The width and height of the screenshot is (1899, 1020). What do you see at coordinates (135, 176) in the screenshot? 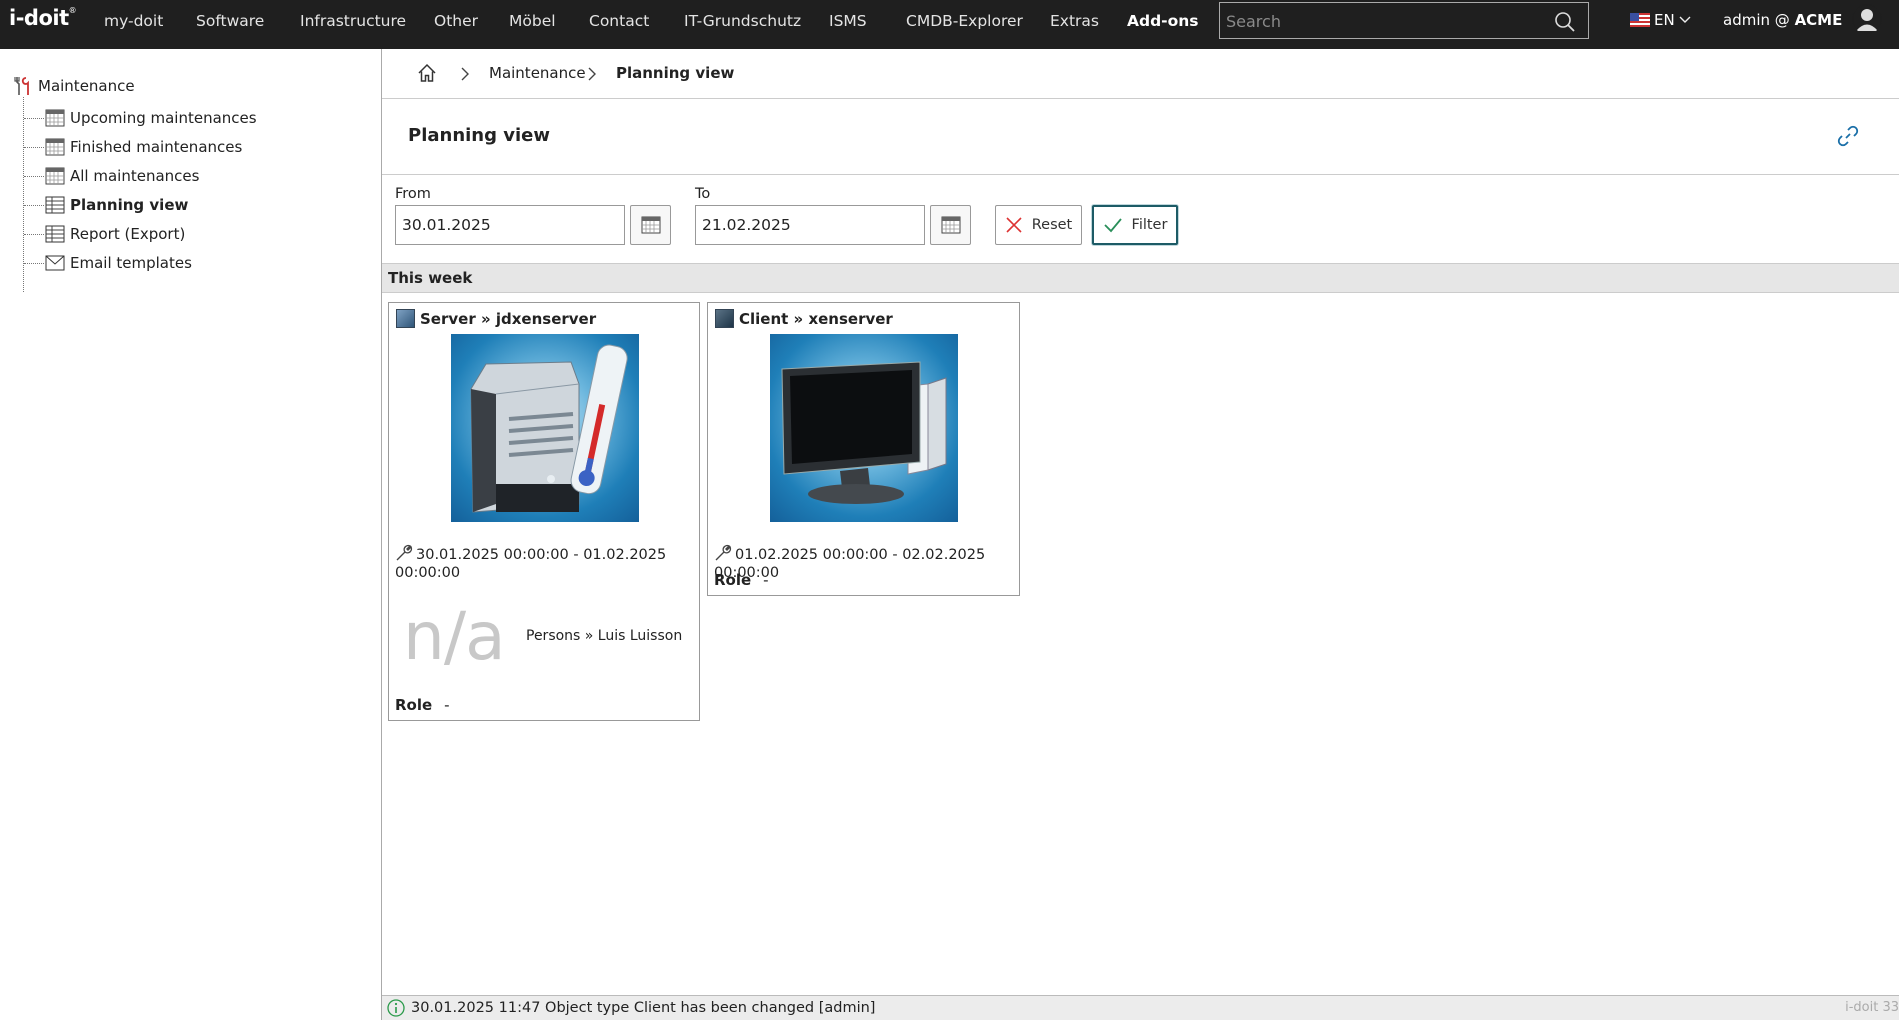
I see `sidebar-item-label: All maintenances` at bounding box center [135, 176].